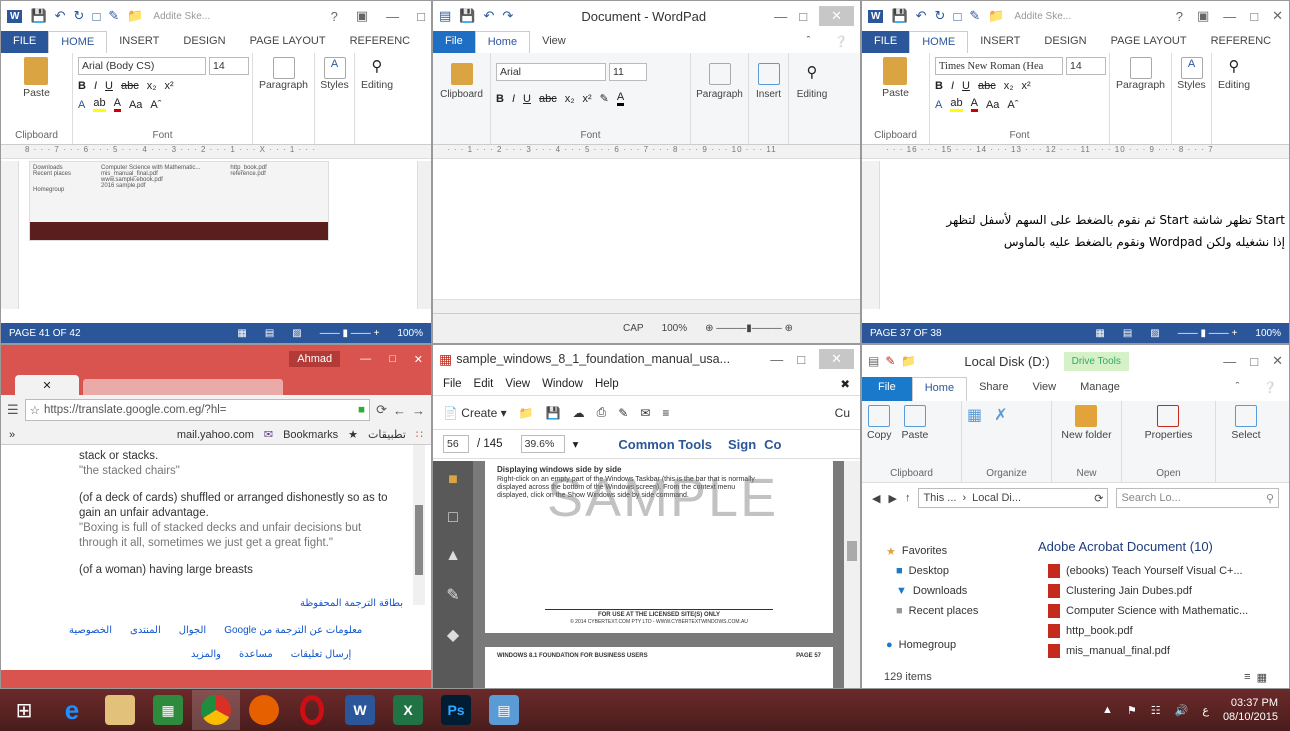  I want to click on open-icon: 📁, so click(526, 413).